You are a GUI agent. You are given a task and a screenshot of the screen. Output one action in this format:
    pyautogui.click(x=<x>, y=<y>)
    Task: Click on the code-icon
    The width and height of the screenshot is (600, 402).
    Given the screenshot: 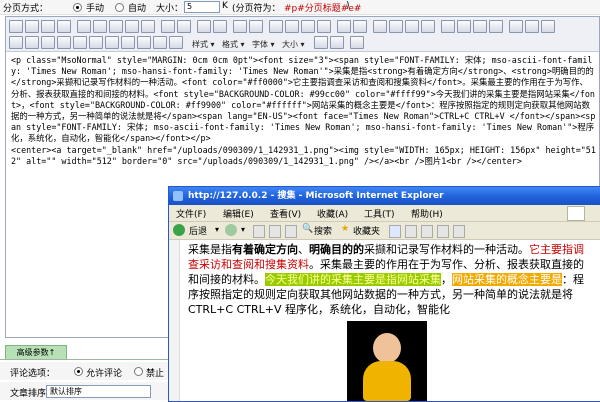 What is the action you would take?
    pyautogui.click(x=144, y=42)
    